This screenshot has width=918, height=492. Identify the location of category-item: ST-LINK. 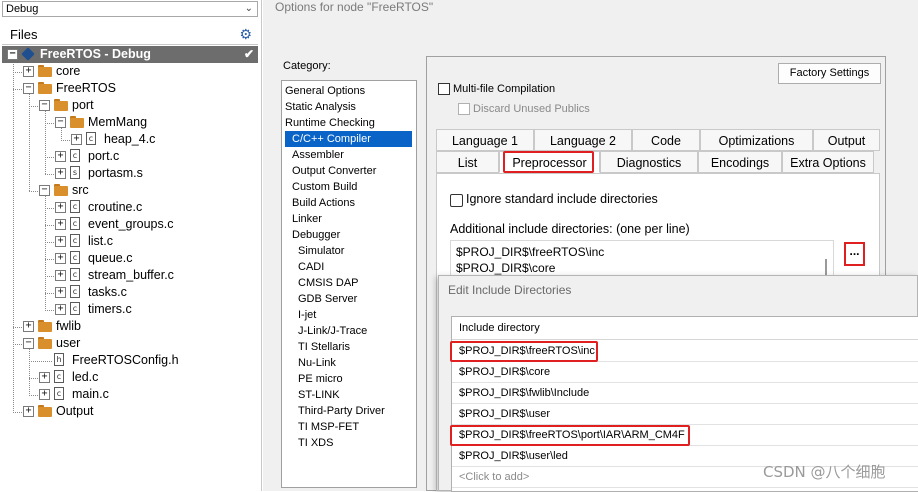
(319, 395).